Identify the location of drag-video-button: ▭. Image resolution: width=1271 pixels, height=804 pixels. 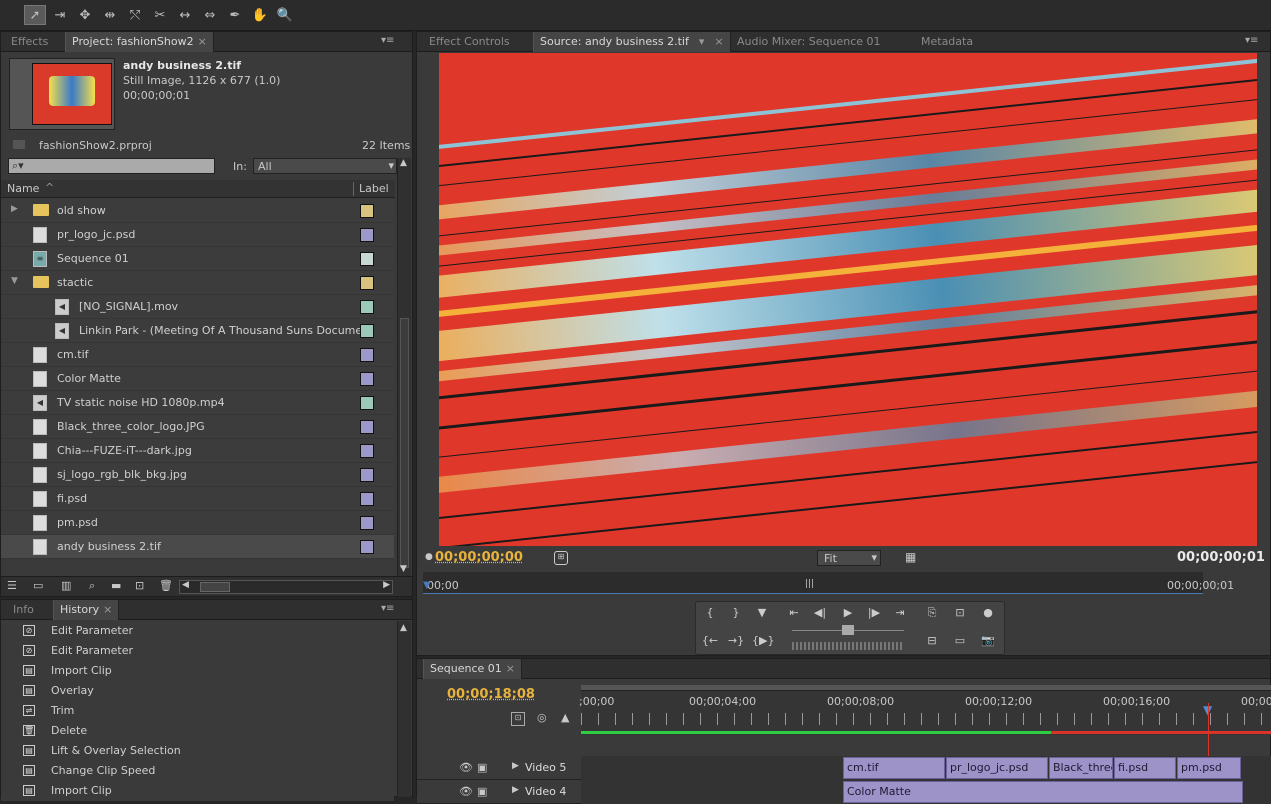
(960, 641).